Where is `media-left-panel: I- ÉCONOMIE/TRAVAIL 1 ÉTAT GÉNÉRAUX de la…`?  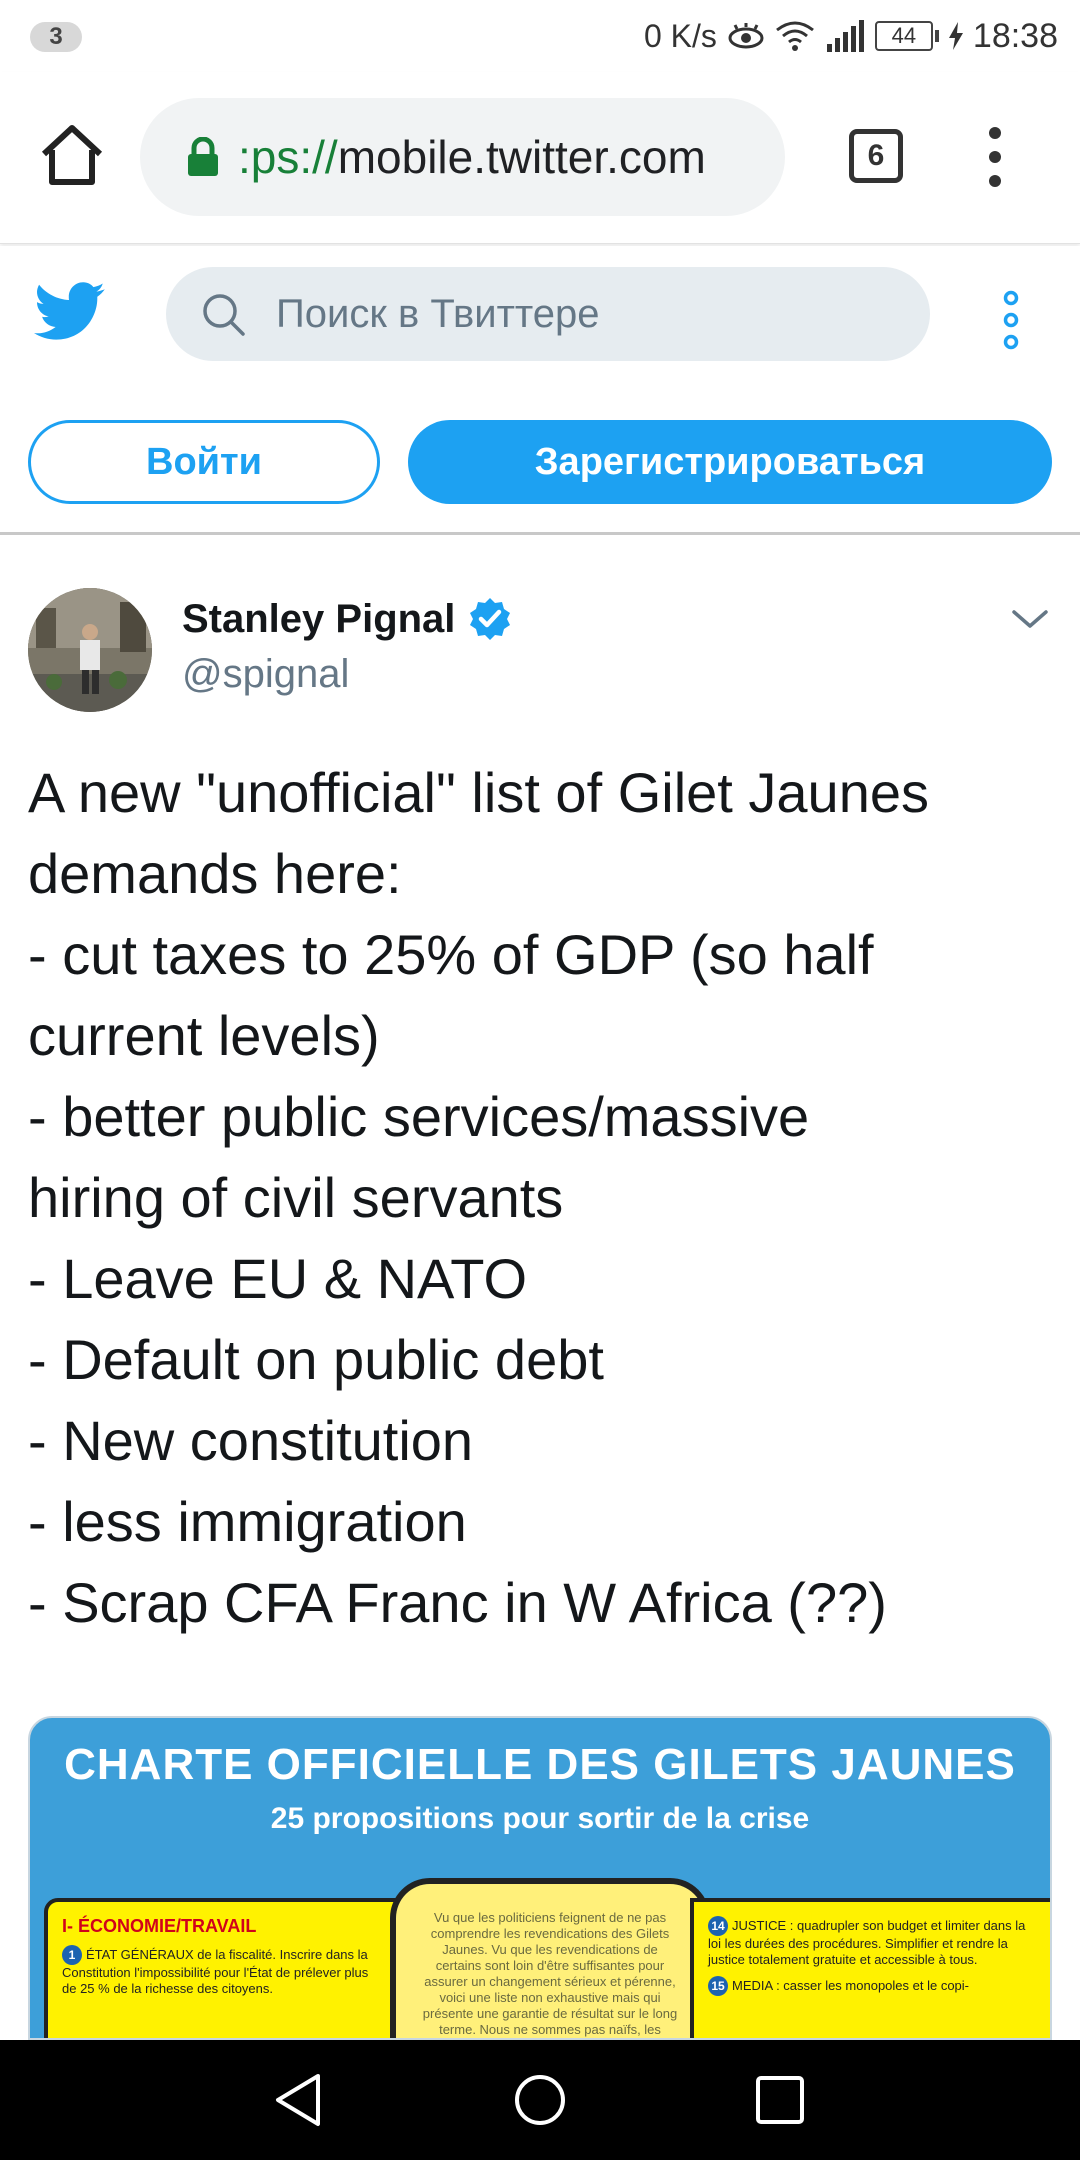 media-left-panel: I- ÉCONOMIE/TRAVAIL 1 ÉTAT GÉNÉRAUX de la… is located at coordinates (224, 1968).